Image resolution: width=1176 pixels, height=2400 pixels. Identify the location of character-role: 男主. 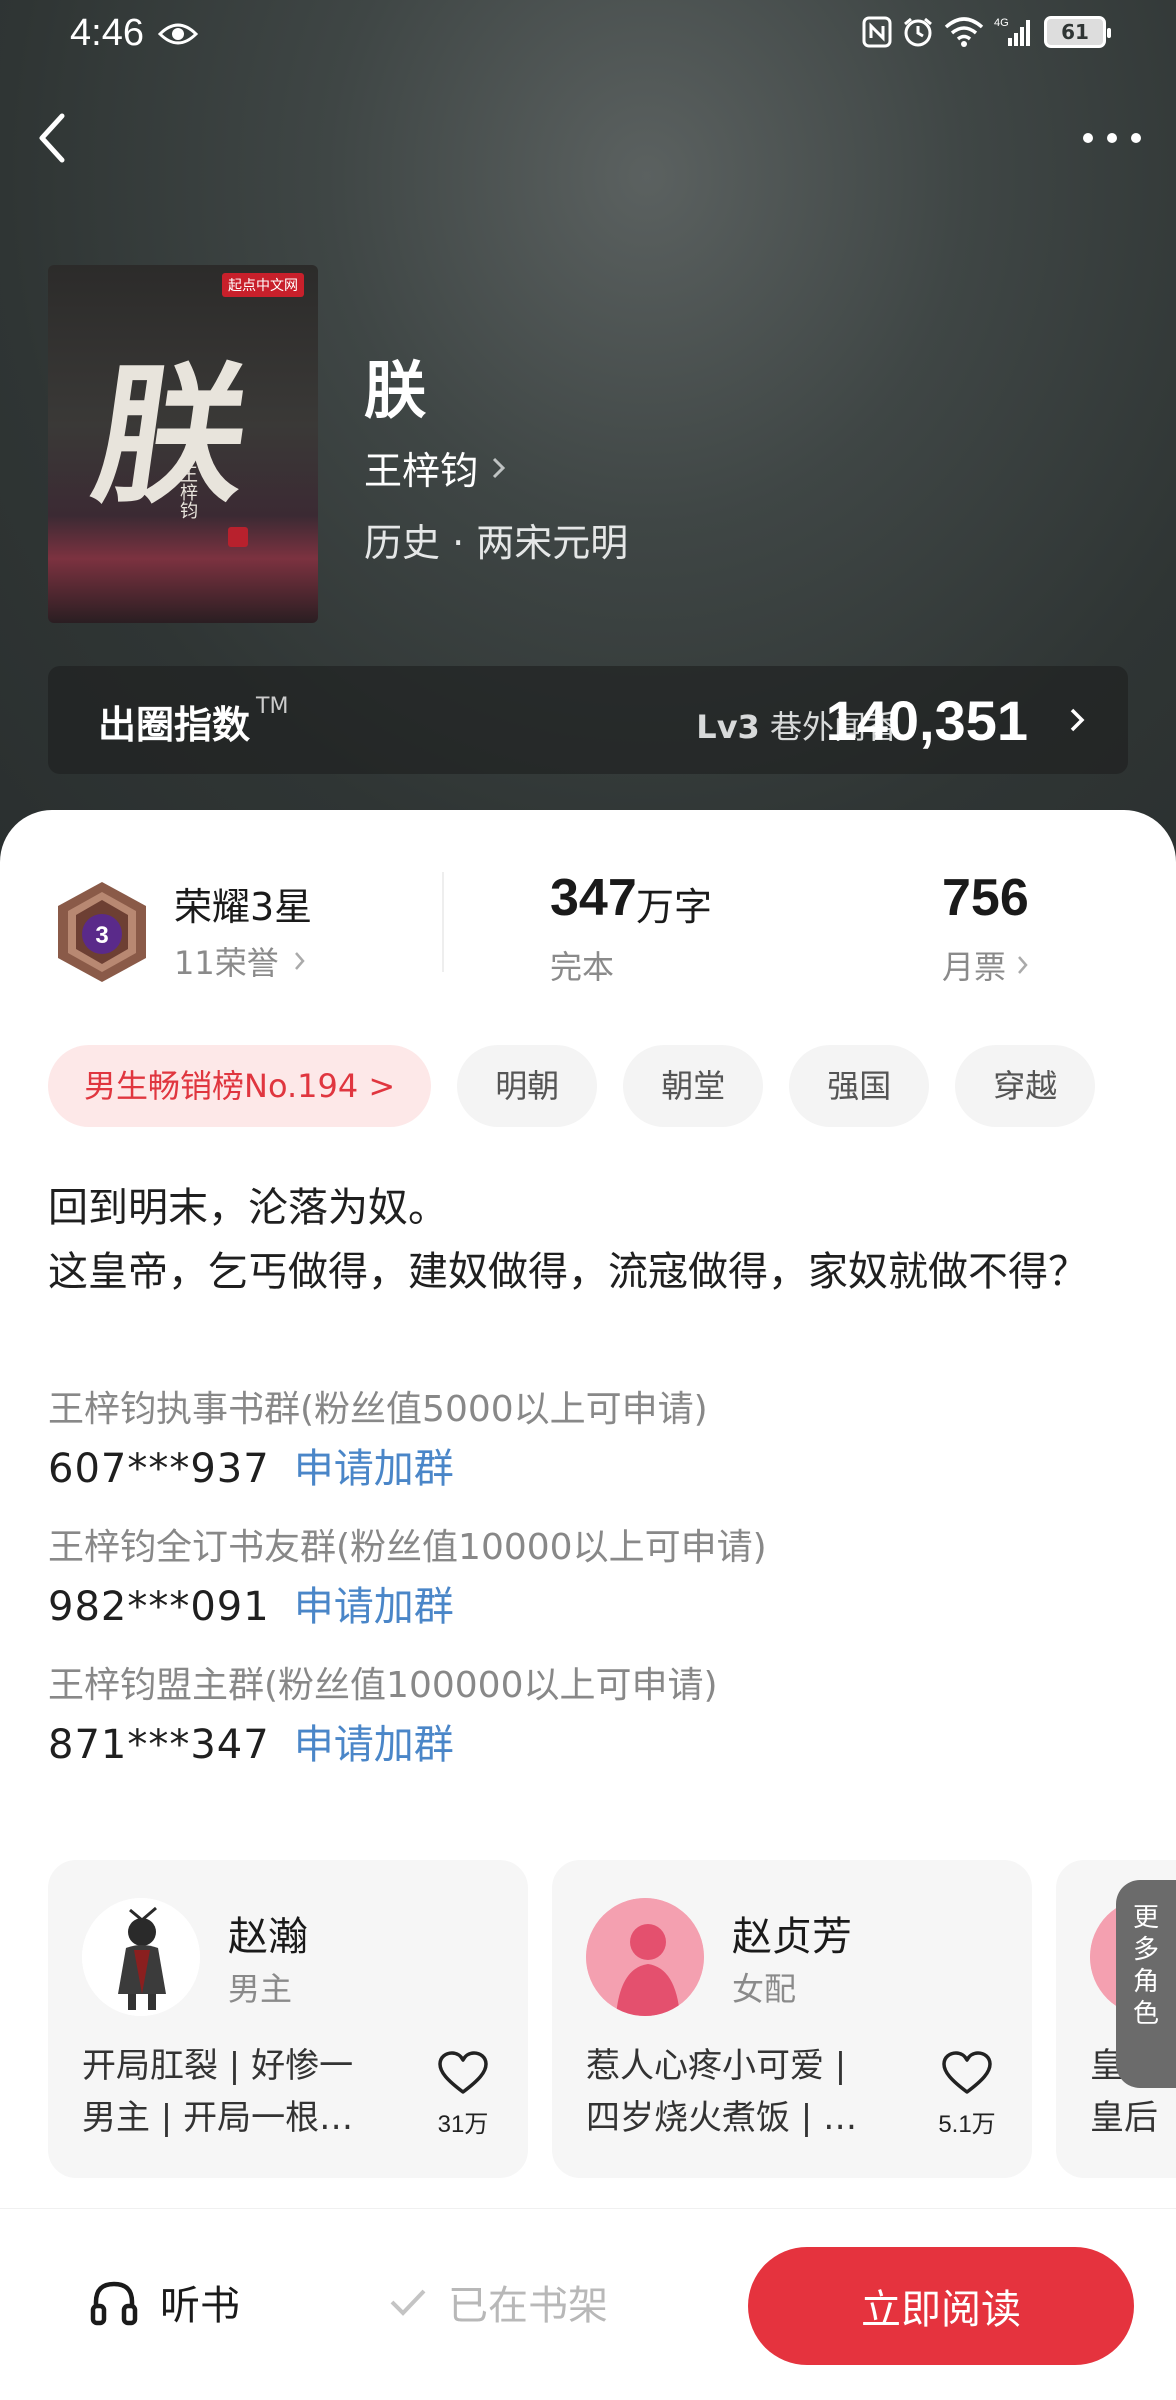
(260, 1989).